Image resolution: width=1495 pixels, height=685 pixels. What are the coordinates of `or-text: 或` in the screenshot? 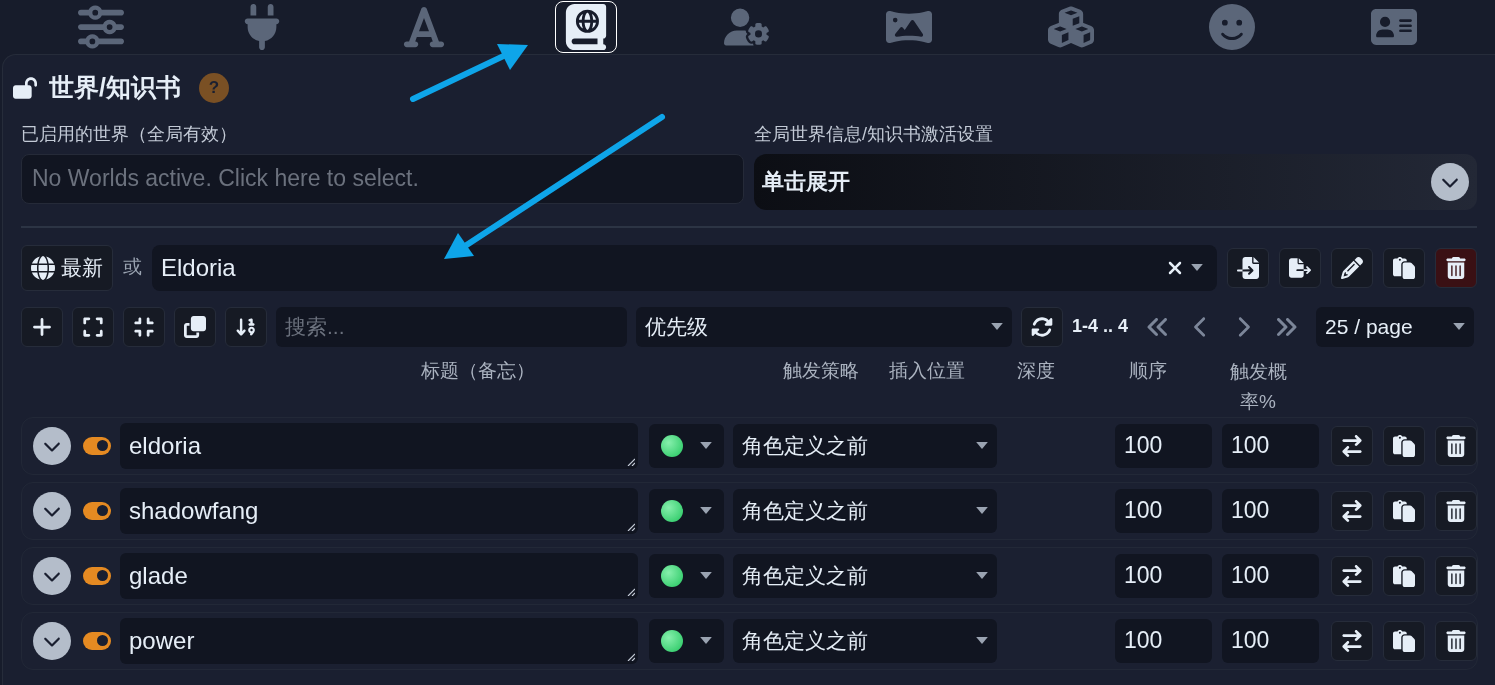 It's located at (132, 267).